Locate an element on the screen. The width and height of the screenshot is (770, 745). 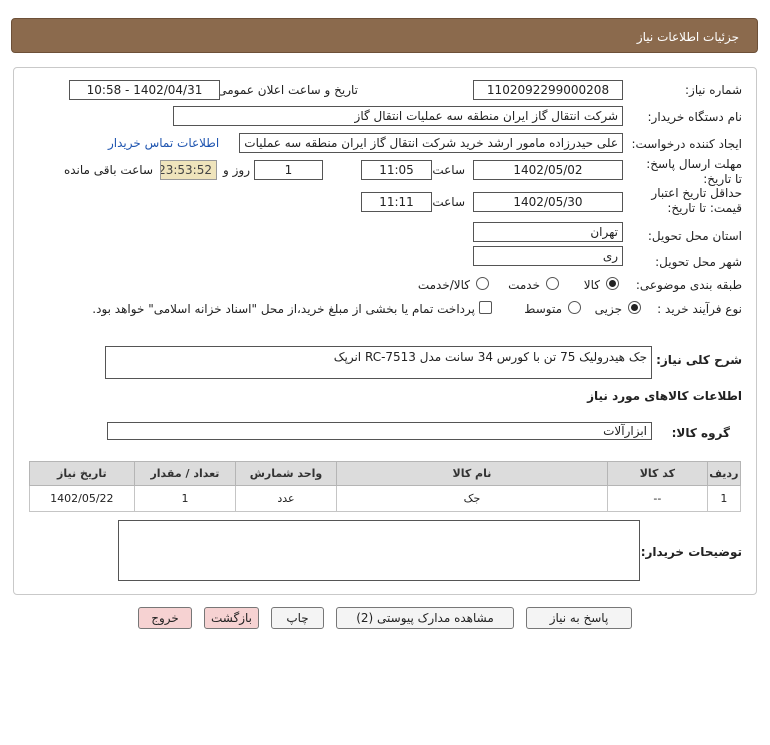
col-row-header: ردیف is located at coordinates (724, 473).